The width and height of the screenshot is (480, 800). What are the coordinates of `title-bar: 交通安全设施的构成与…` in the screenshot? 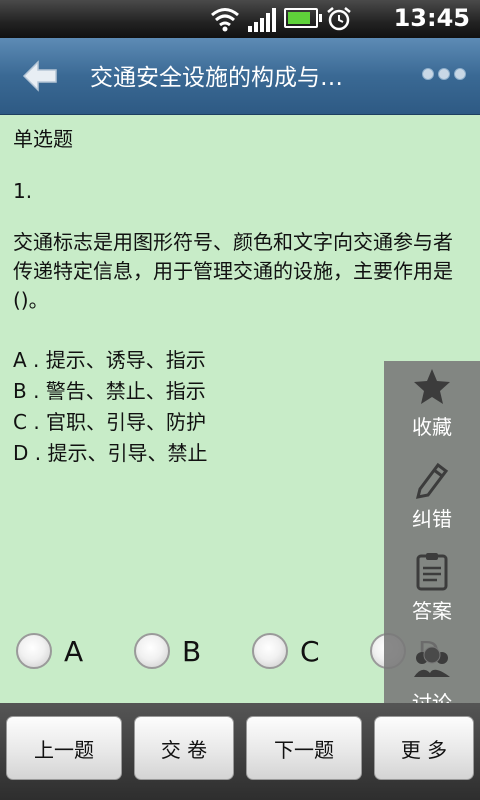 It's located at (240, 76).